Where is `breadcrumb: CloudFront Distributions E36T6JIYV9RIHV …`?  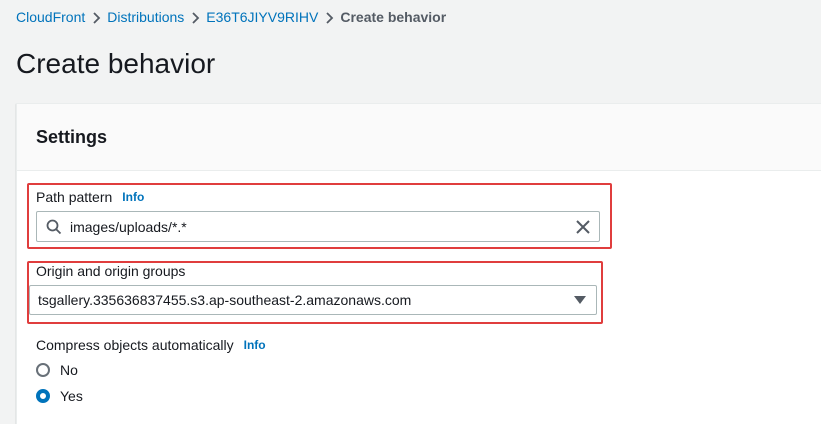 breadcrumb: CloudFront Distributions E36T6JIYV9RIHV … is located at coordinates (231, 17).